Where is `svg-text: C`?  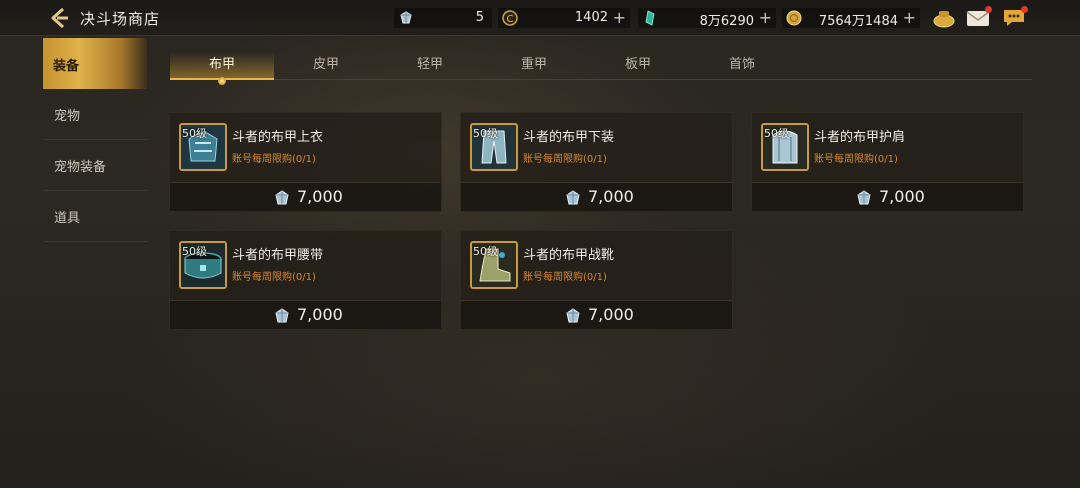
svg-text: C is located at coordinates (510, 19).